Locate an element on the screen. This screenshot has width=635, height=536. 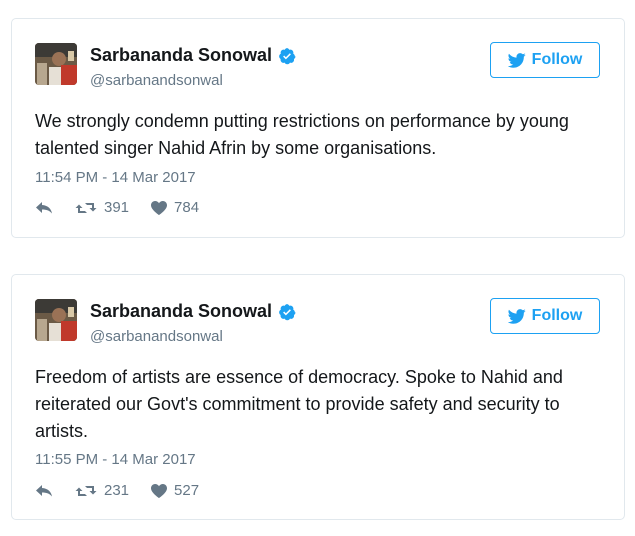
retweet-count: 391 is located at coordinates (117, 207).